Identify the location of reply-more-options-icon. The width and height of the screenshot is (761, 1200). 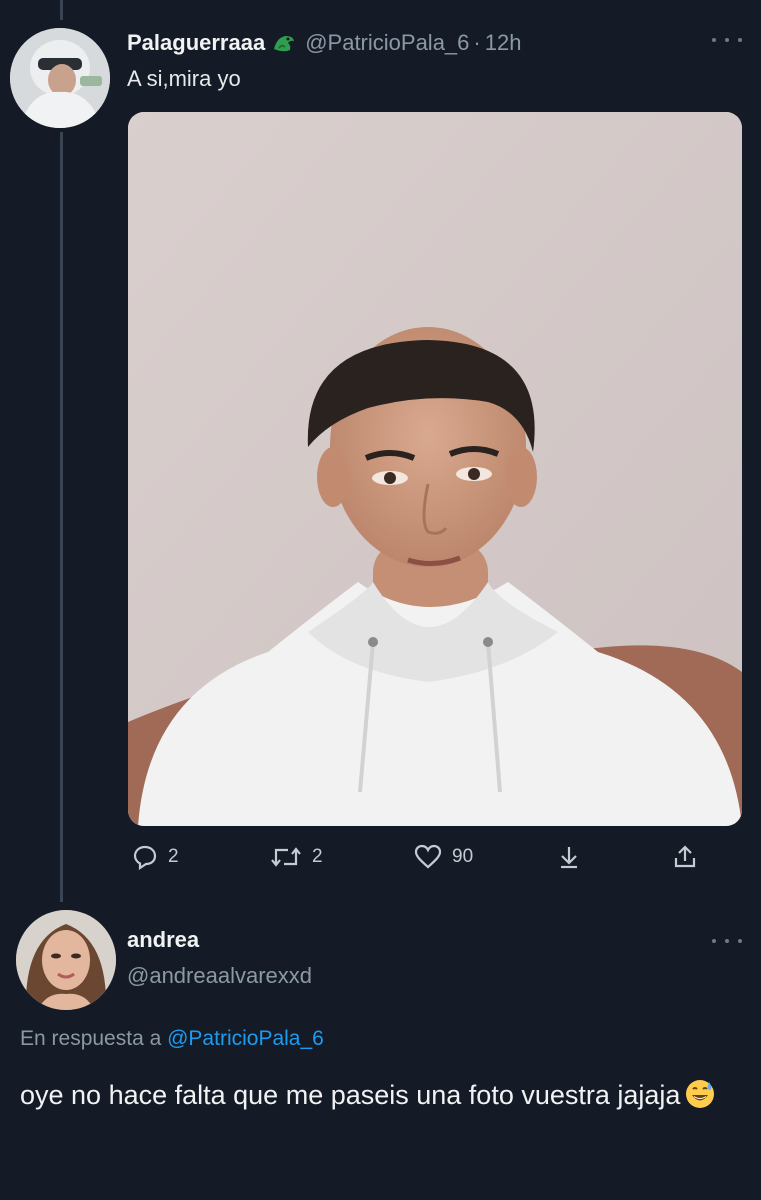
(727, 941).